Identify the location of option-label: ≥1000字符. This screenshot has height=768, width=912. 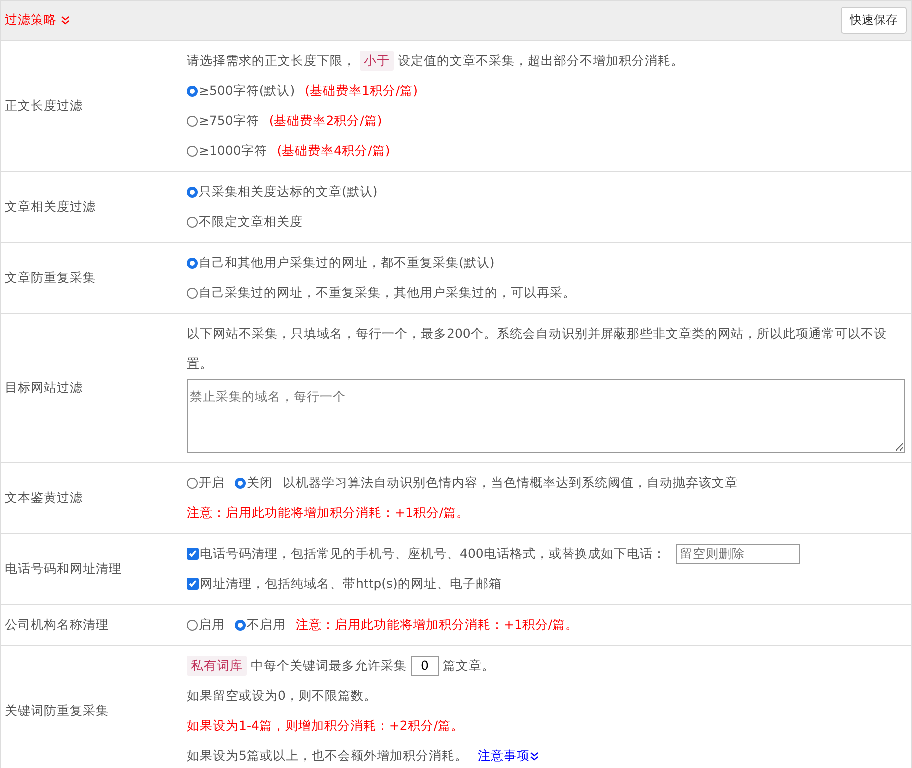
(233, 151).